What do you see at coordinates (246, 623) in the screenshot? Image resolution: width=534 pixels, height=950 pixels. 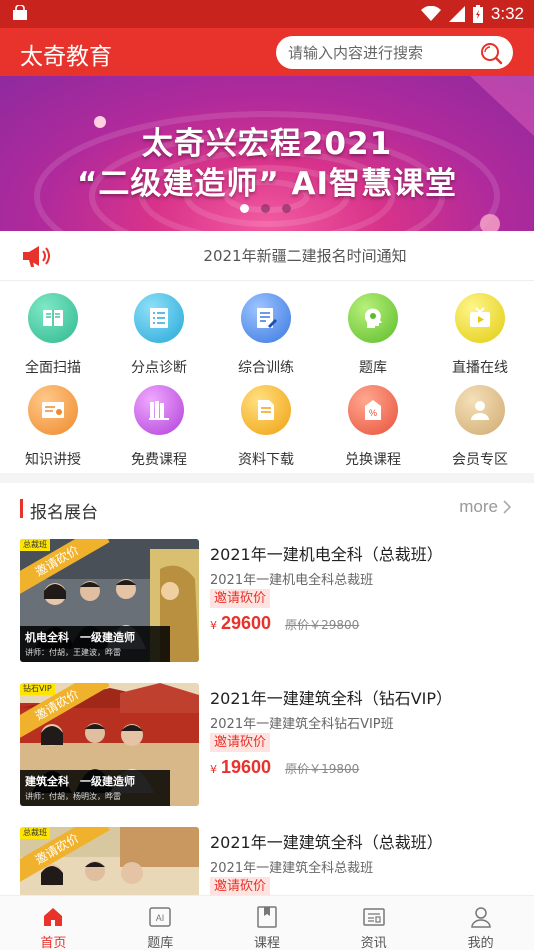 I see `current-price: 29600` at bounding box center [246, 623].